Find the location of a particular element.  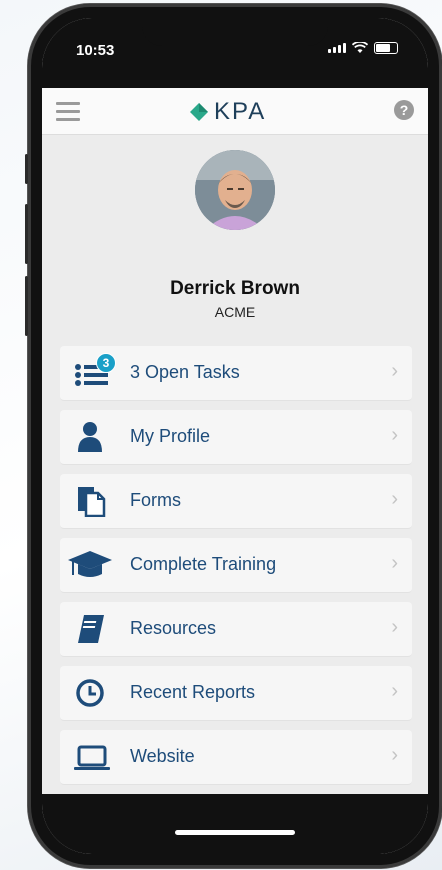

menu-item-label: Resources is located at coordinates (173, 628).